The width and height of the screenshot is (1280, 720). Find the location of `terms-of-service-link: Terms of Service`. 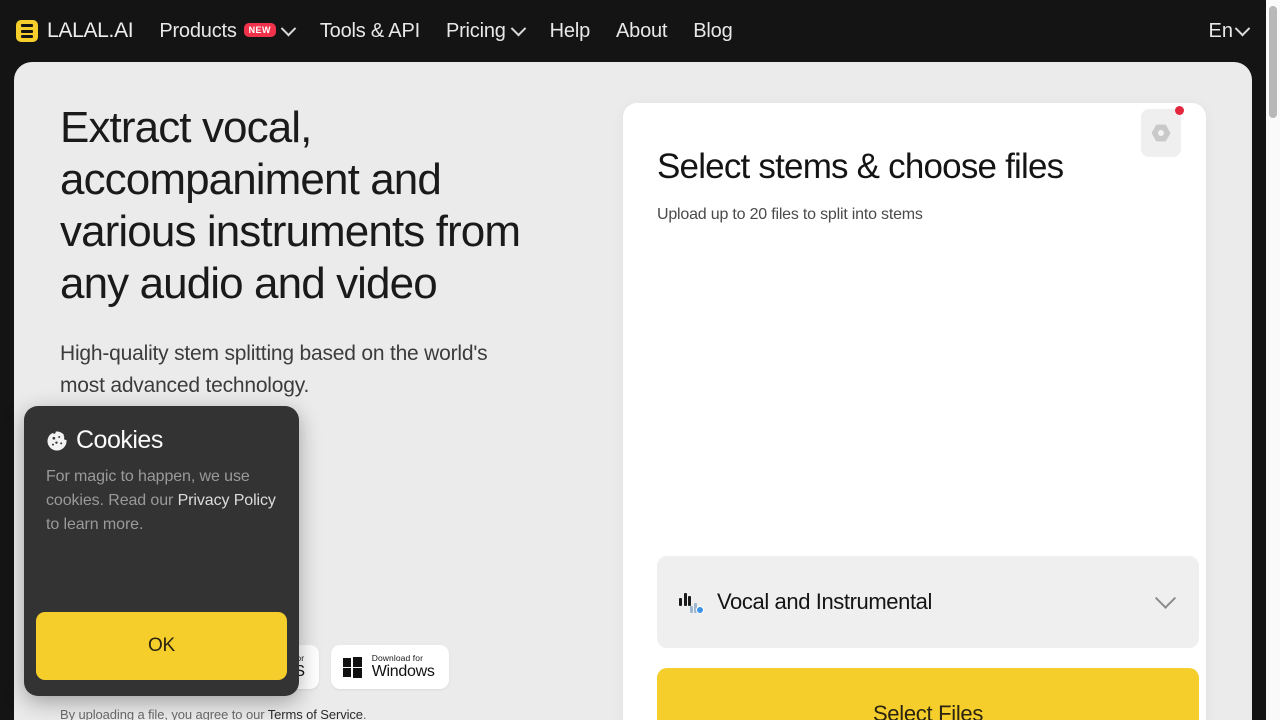

terms-of-service-link: Terms of Service is located at coordinates (315, 713).